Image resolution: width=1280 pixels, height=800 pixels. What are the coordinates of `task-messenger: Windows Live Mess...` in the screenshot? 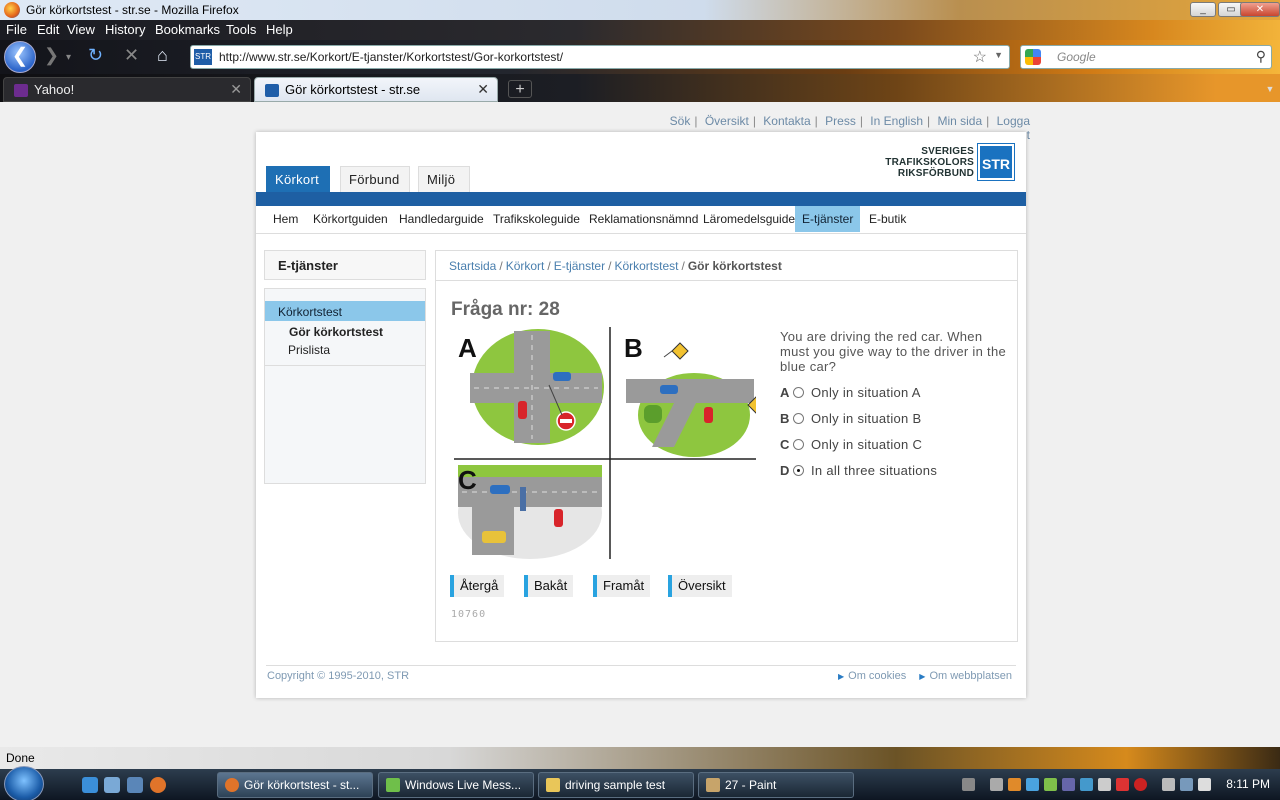 It's located at (456, 785).